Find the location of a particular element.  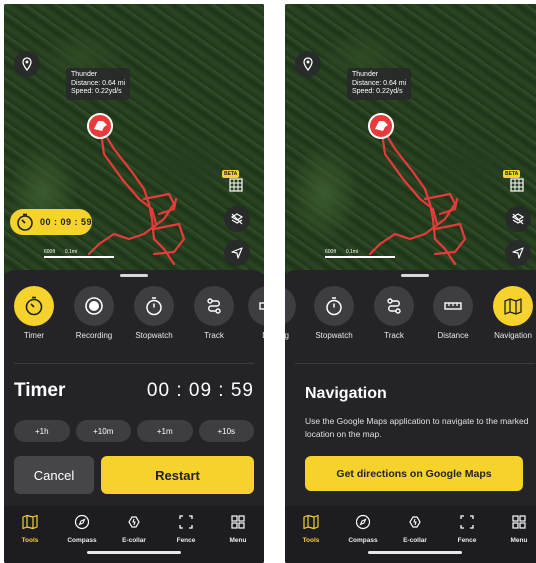

timer-display: 00 : 09 : 59 is located at coordinates (200, 390).